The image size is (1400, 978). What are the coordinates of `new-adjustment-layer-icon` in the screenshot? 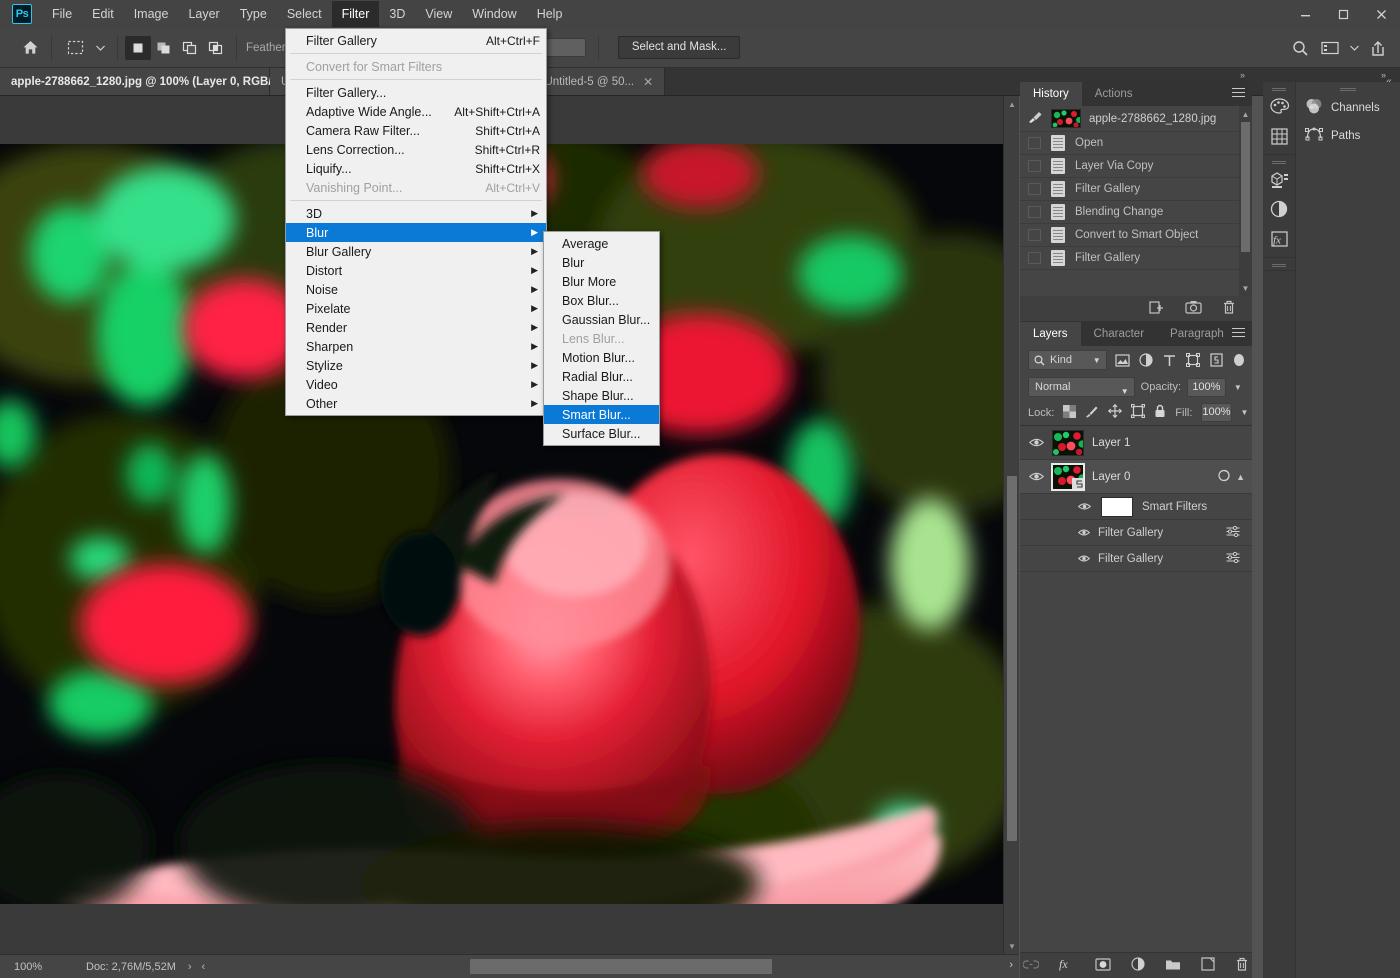 It's located at (1138, 965).